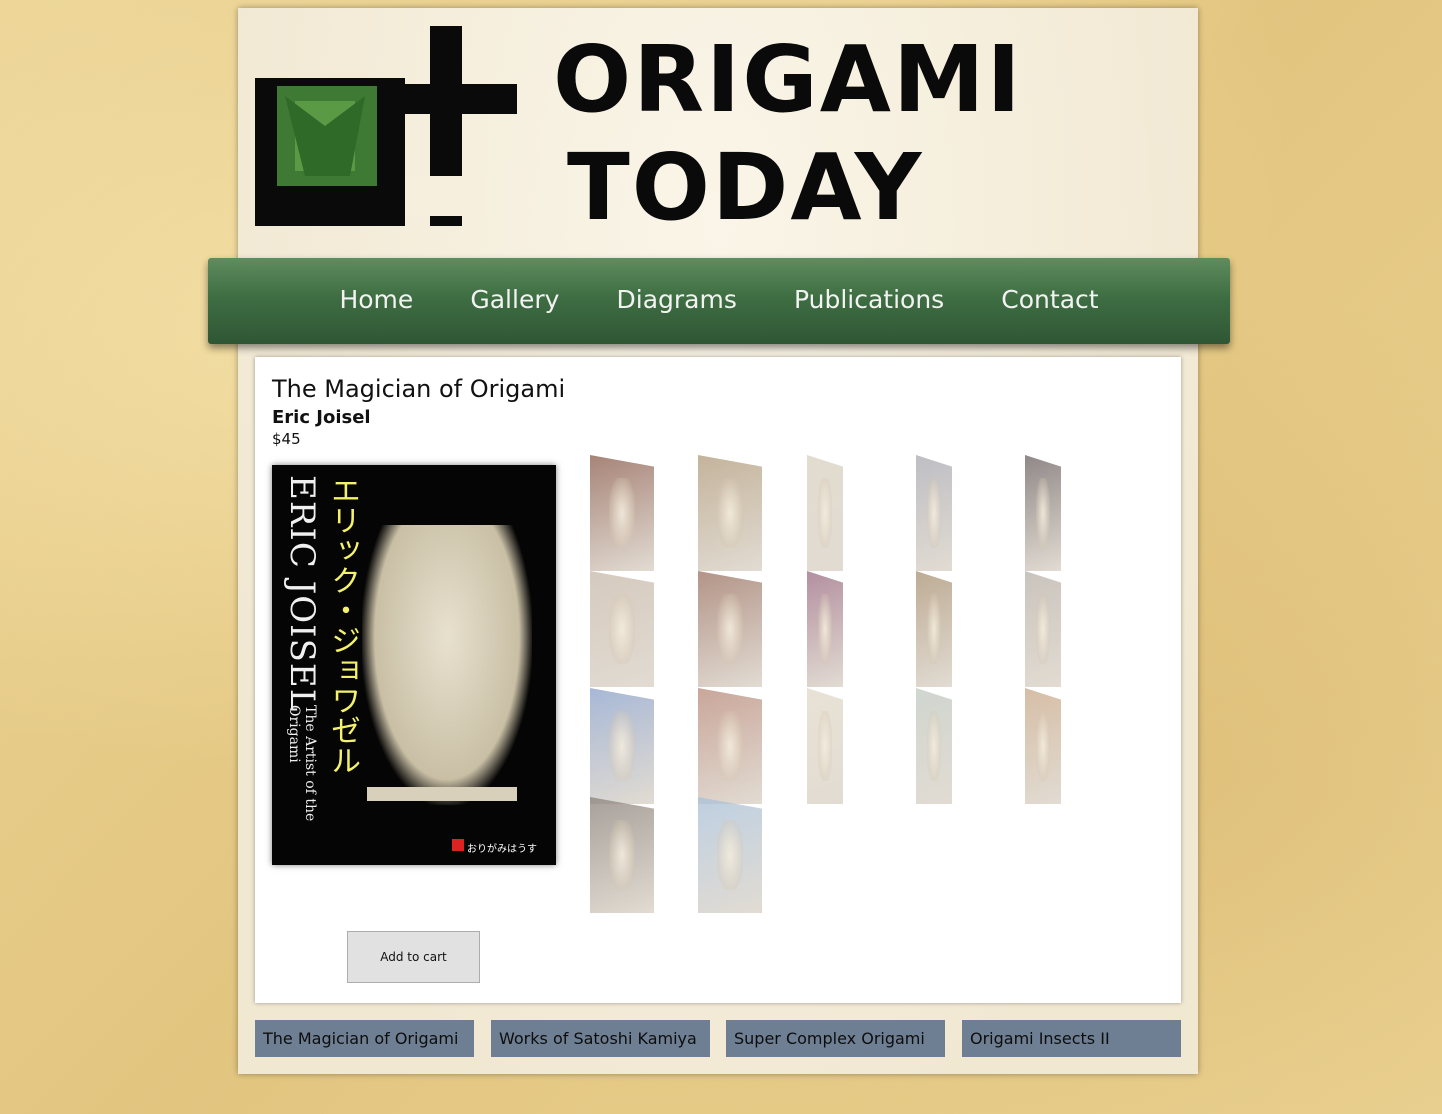 The width and height of the screenshot is (1442, 1114). Describe the element at coordinates (413, 957) in the screenshot. I see `add-to-cart-button: Add to cart` at that location.